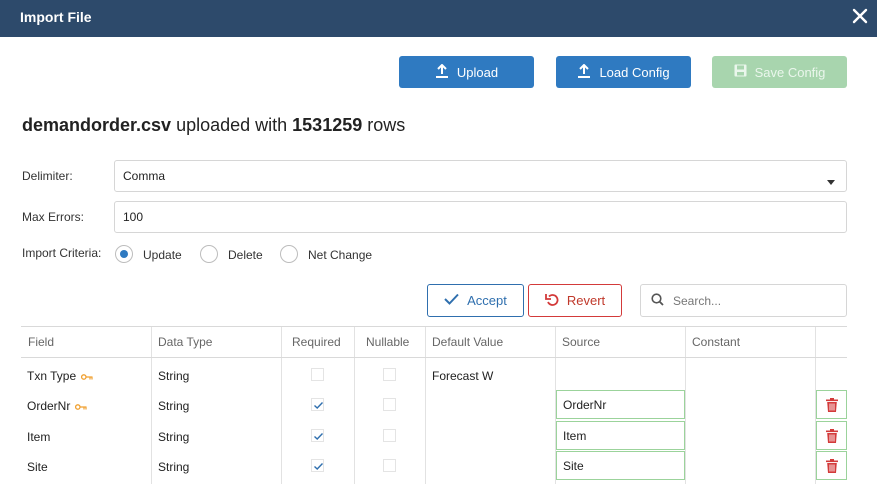  What do you see at coordinates (340, 255) in the screenshot?
I see `radio-net-change-label: Net Change` at bounding box center [340, 255].